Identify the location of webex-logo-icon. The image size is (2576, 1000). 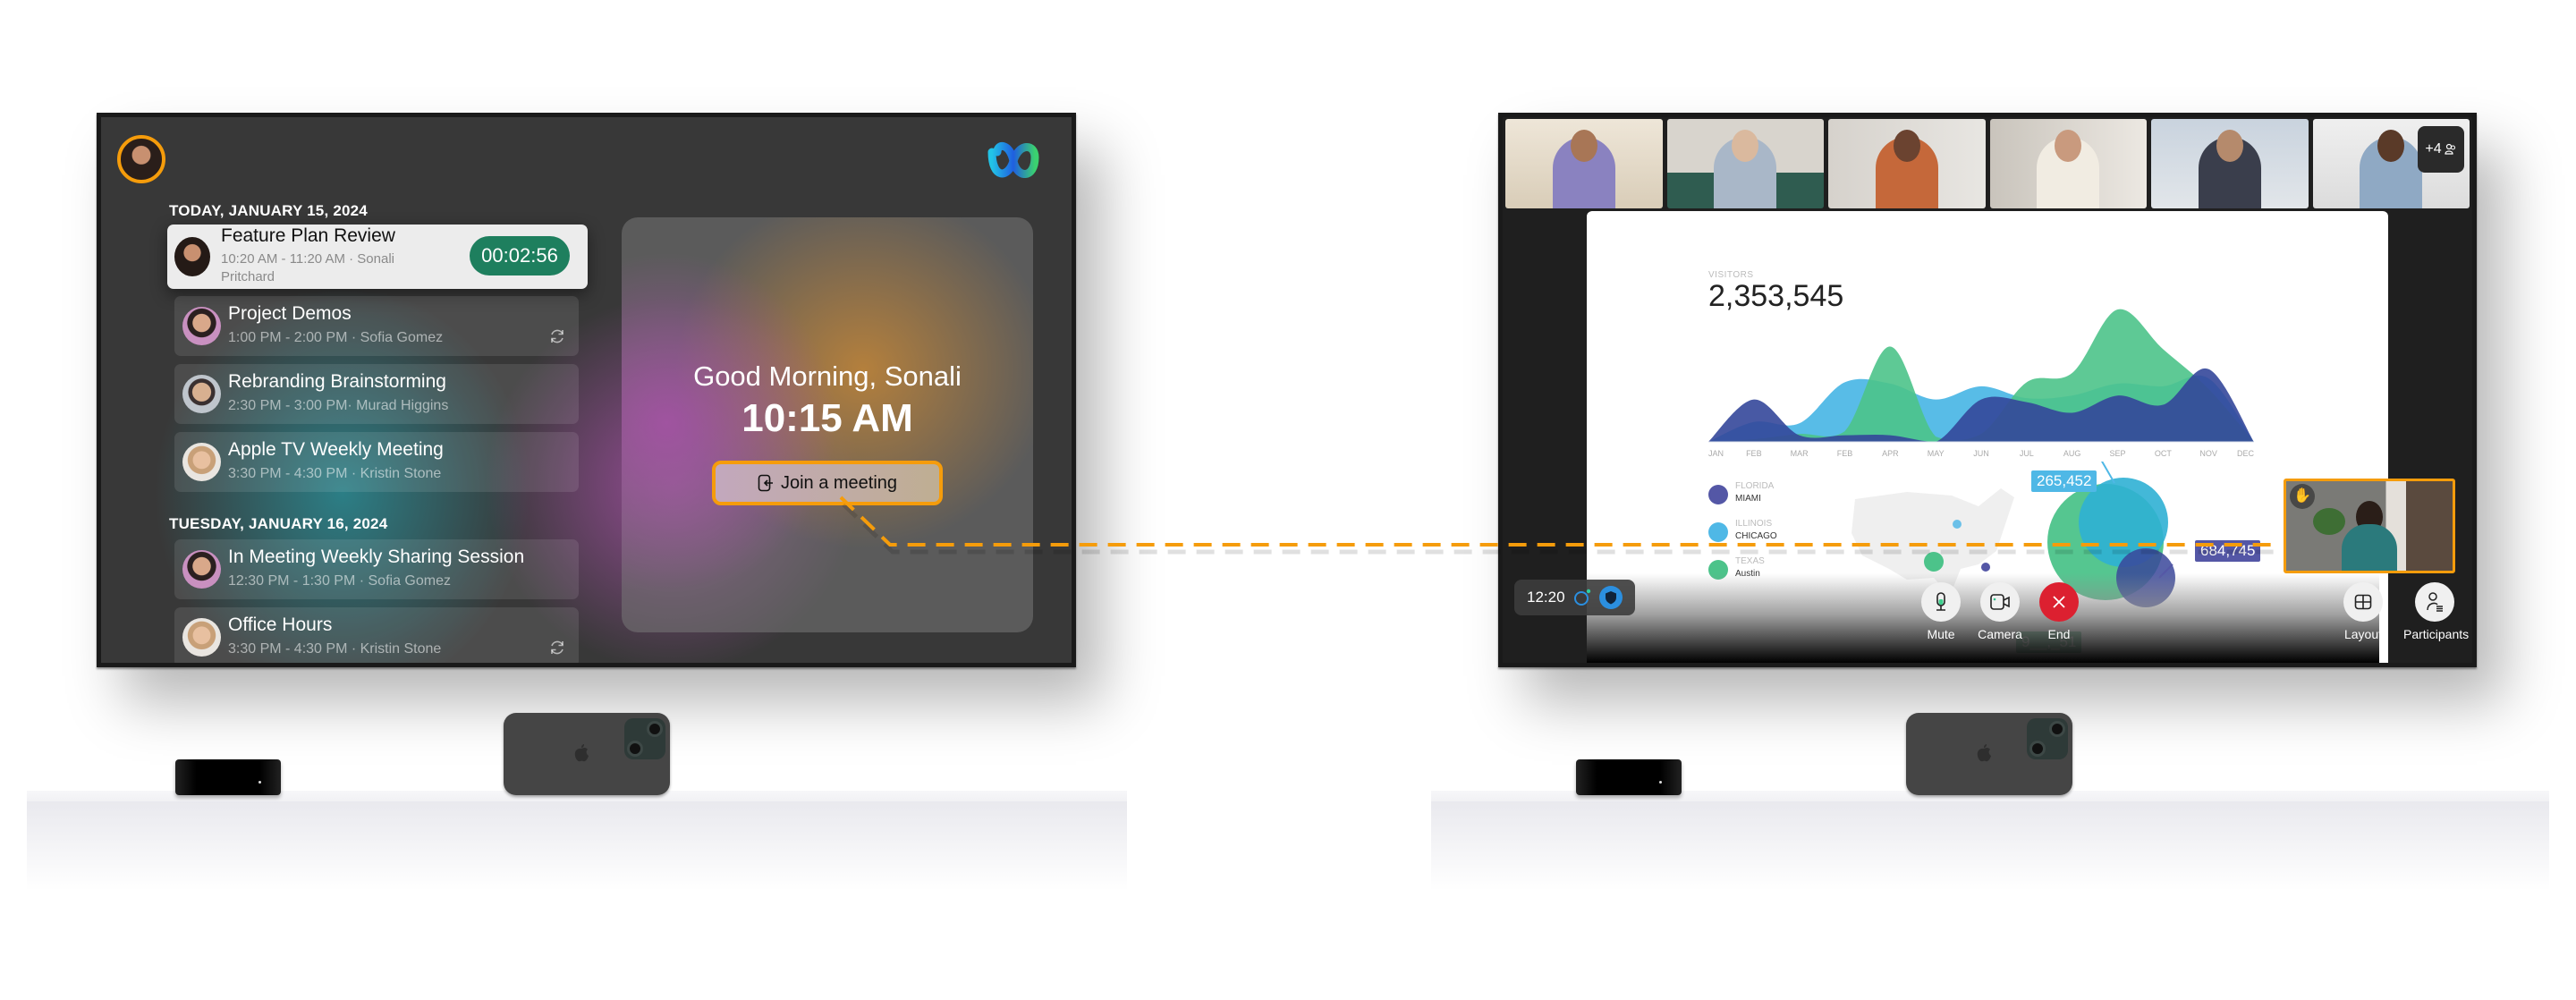
(1013, 160).